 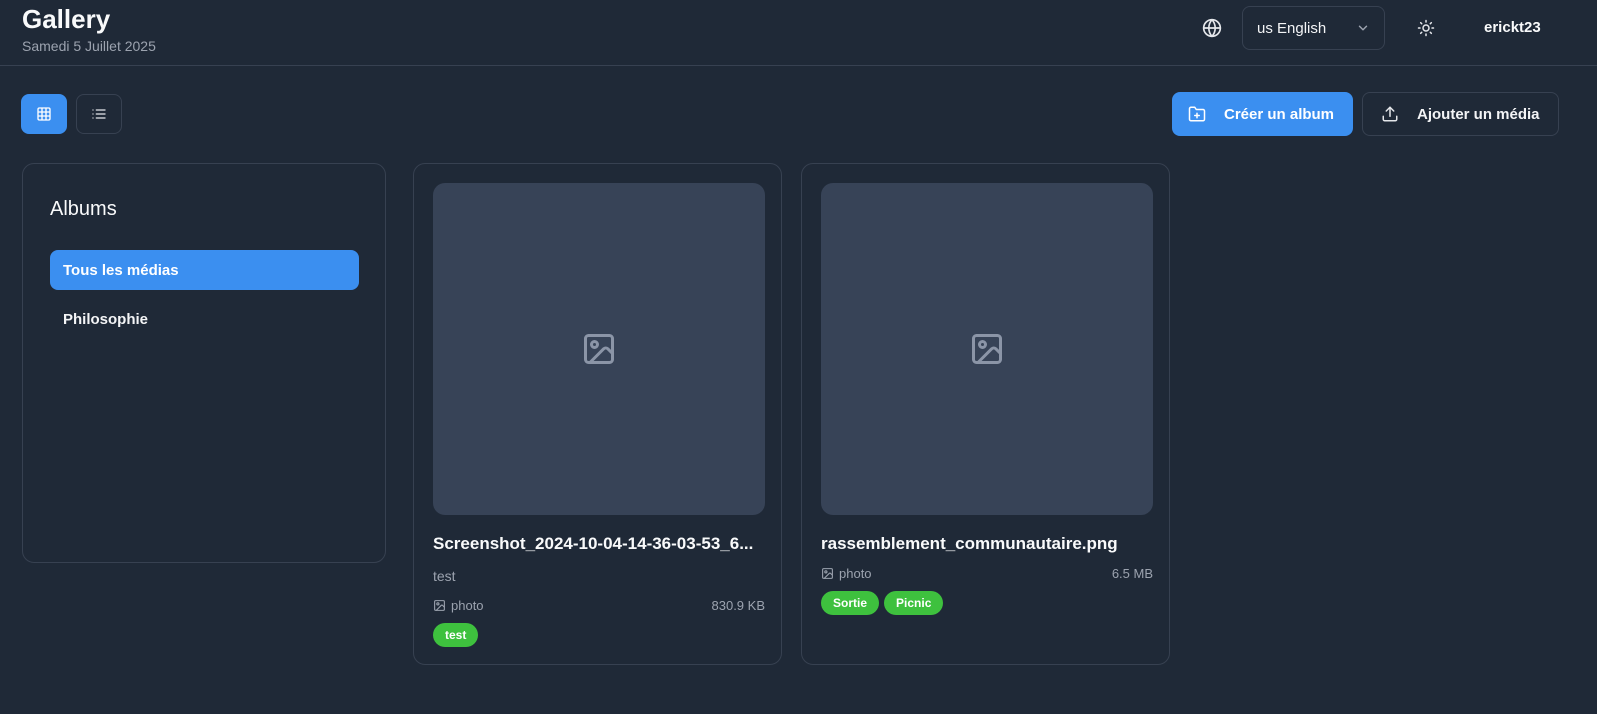 What do you see at coordinates (1279, 114) in the screenshot?
I see `create-album-label: Créer un album` at bounding box center [1279, 114].